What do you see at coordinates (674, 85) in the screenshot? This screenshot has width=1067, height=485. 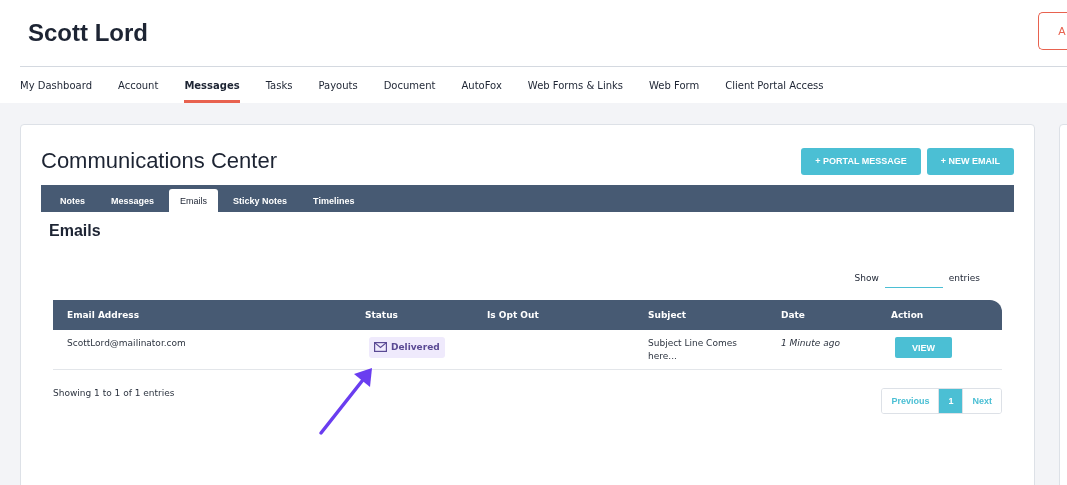 I see `nav-tab: Web Form` at bounding box center [674, 85].